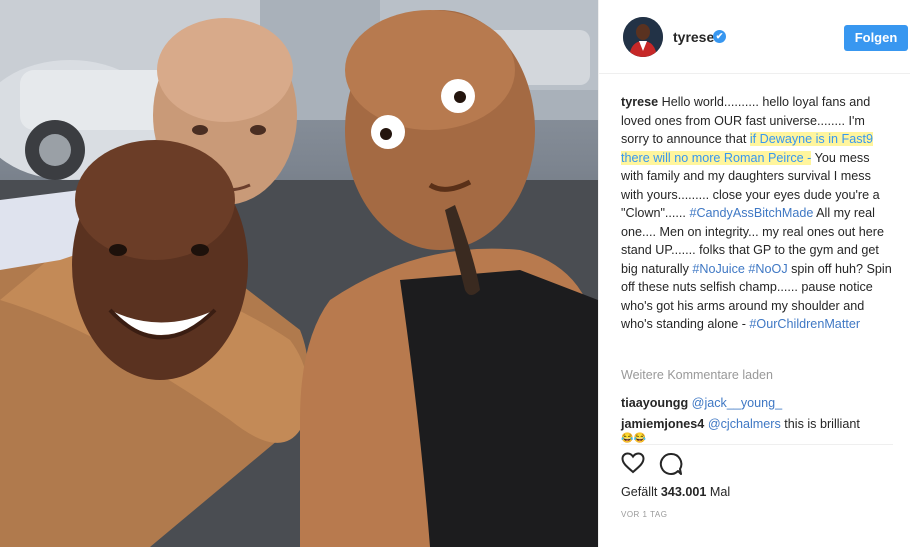 Image resolution: width=910 pixels, height=547 pixels. What do you see at coordinates (633, 463) in the screenshot?
I see `heart-icon` at bounding box center [633, 463].